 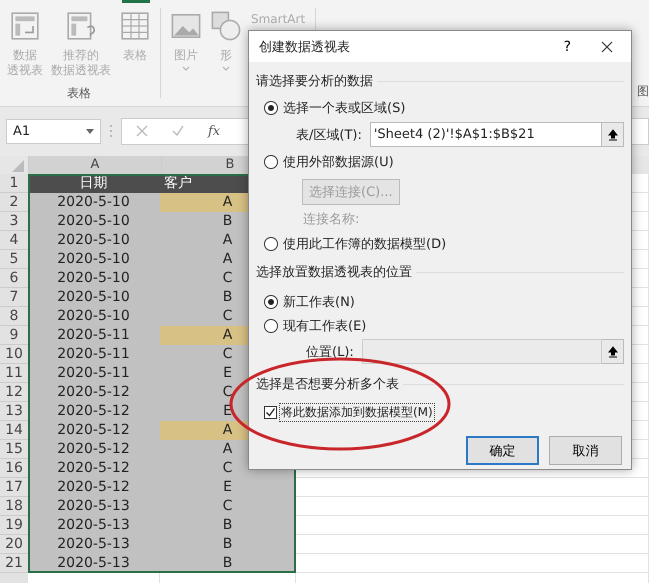 I want to click on group-label: 表格, so click(x=79, y=93).